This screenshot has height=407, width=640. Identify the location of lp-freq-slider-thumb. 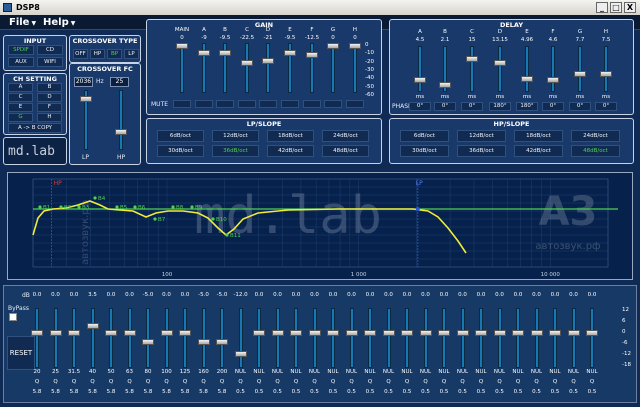
(86, 99).